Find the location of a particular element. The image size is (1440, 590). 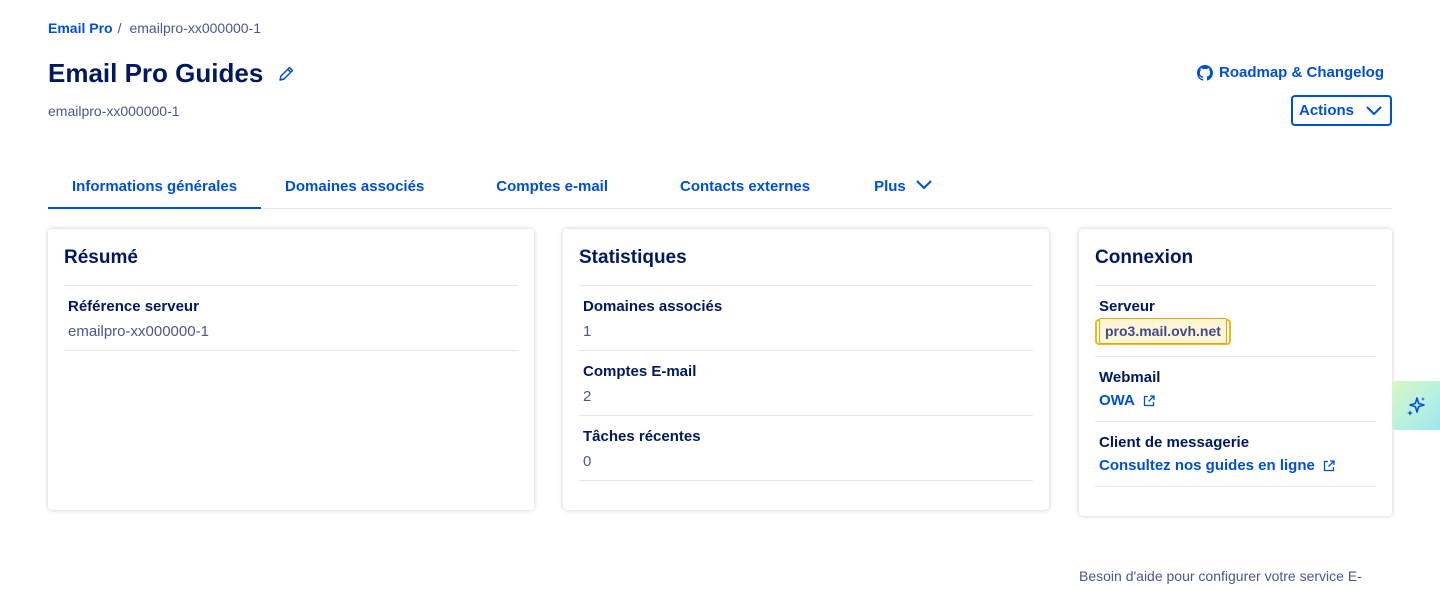

owa-link: OWA is located at coordinates (1127, 400).